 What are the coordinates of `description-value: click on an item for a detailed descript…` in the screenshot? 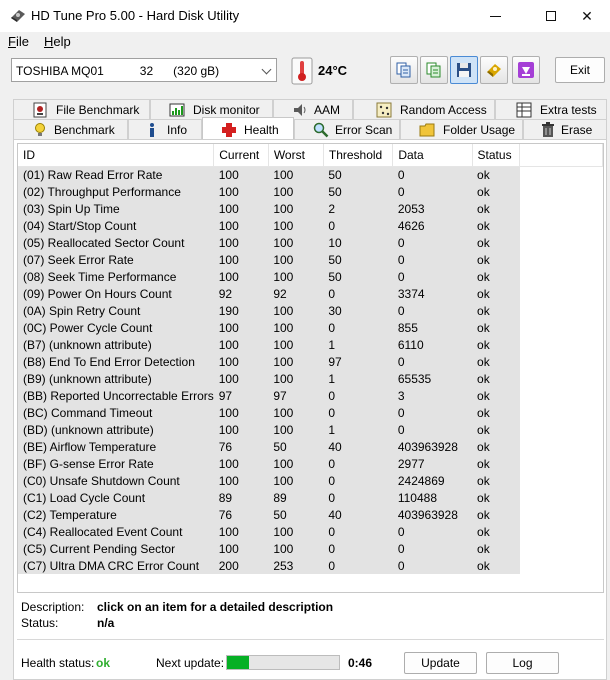 It's located at (215, 607).